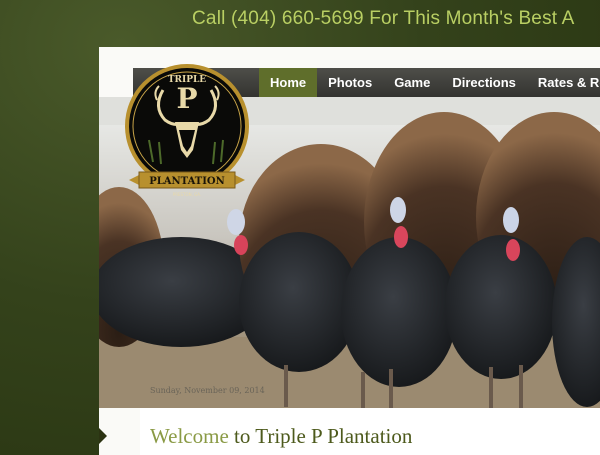 This screenshot has height=455, width=600. Describe the element at coordinates (187, 132) in the screenshot. I see `site-logo: TRIPLE P PLANTATION PRESTON, GA.` at that location.